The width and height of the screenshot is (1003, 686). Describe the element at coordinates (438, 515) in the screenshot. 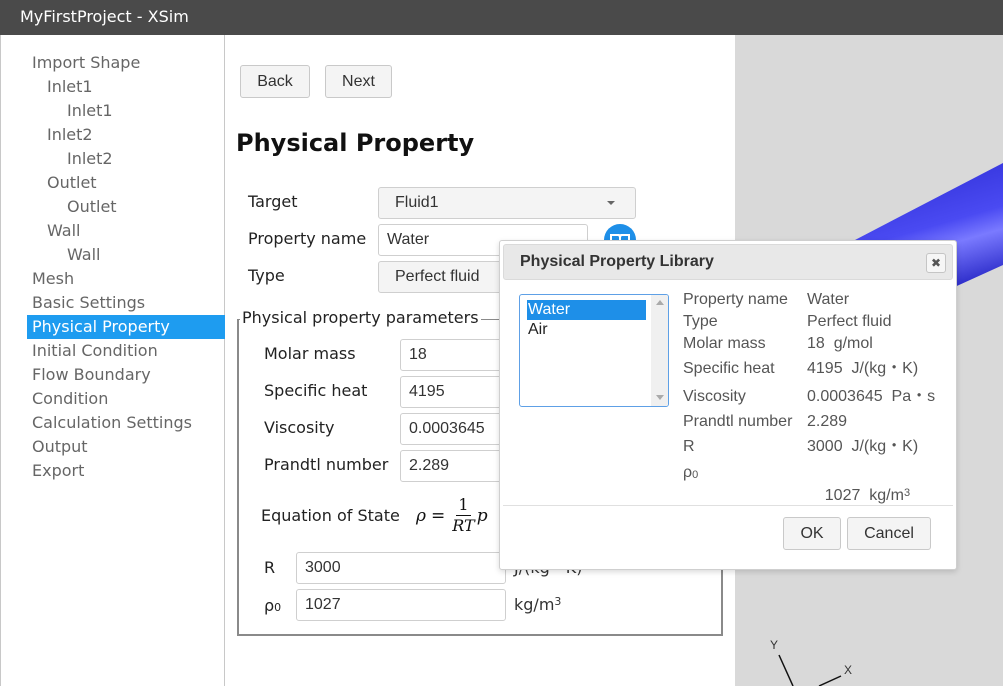

I see `eos-equals: =` at that location.